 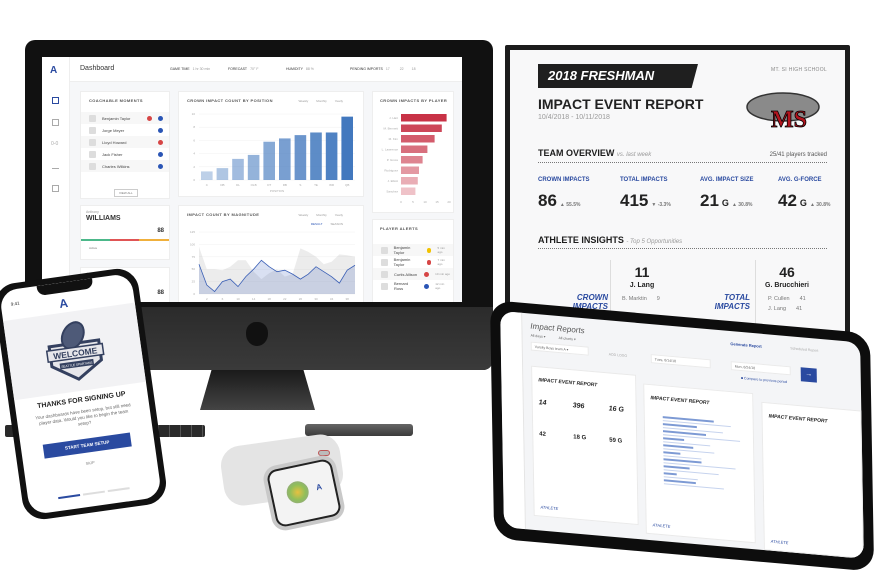 What do you see at coordinates (542, 403) in the screenshot?
I see `report-stat: 14` at bounding box center [542, 403].